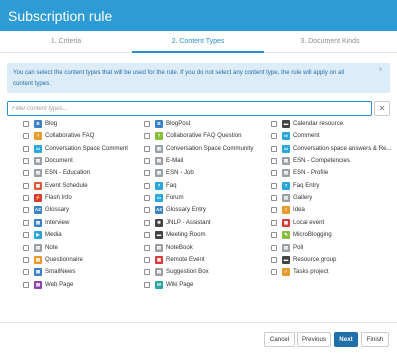 The width and height of the screenshot is (397, 353). I want to click on previous-button: Previous, so click(314, 339).